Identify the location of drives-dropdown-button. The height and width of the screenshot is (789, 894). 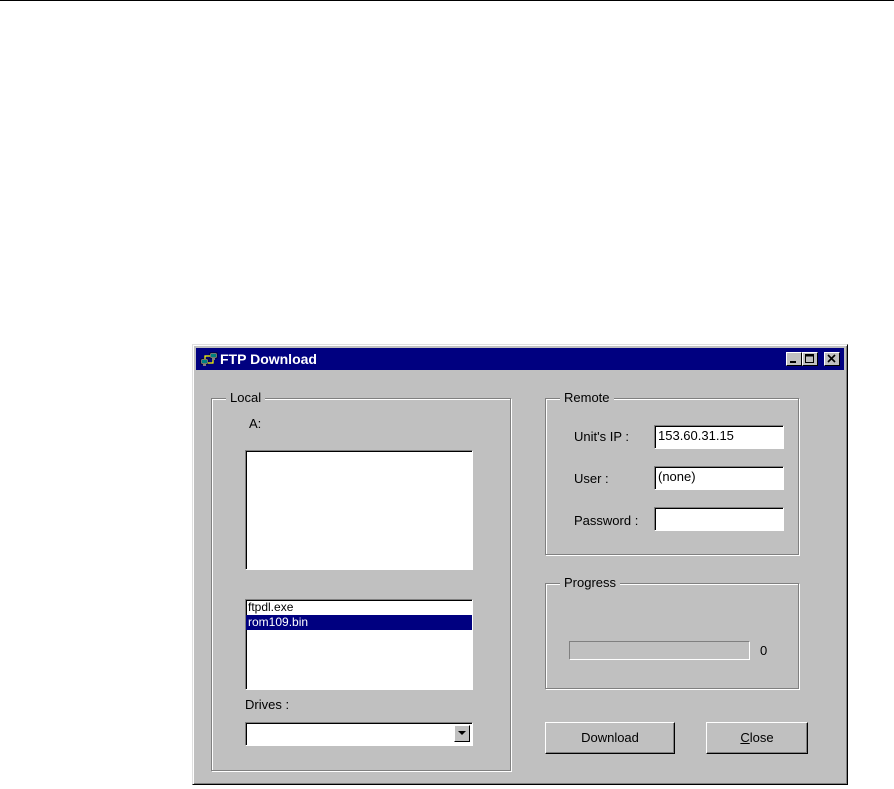
(462, 733).